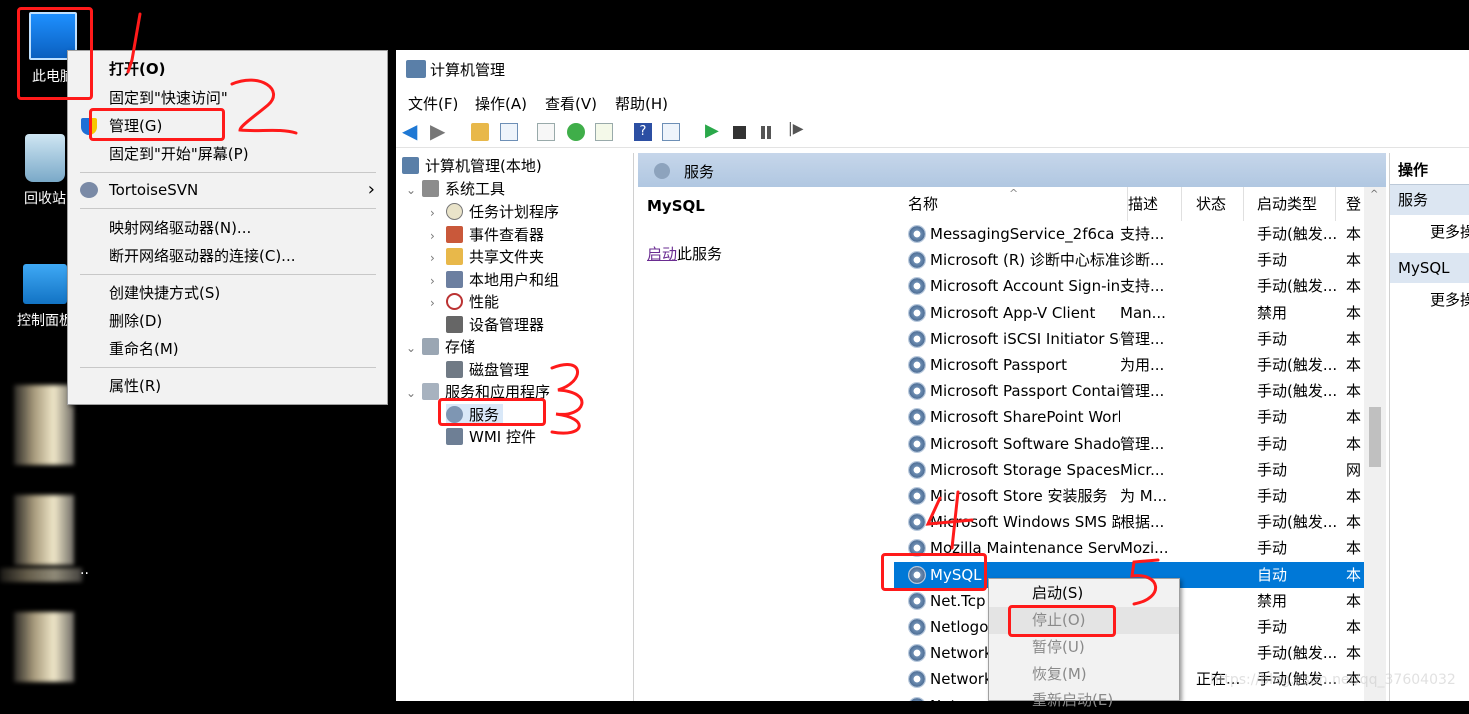  Describe the element at coordinates (1429, 427) in the screenshot. I see `actions-pane: 操作 服务 更多操 MySQL 更多操` at that location.